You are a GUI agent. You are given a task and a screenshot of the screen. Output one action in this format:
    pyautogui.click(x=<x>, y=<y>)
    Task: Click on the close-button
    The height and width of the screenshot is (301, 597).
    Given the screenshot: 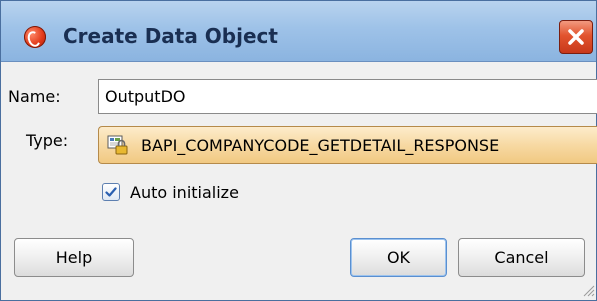 What is the action you would take?
    pyautogui.click(x=576, y=37)
    